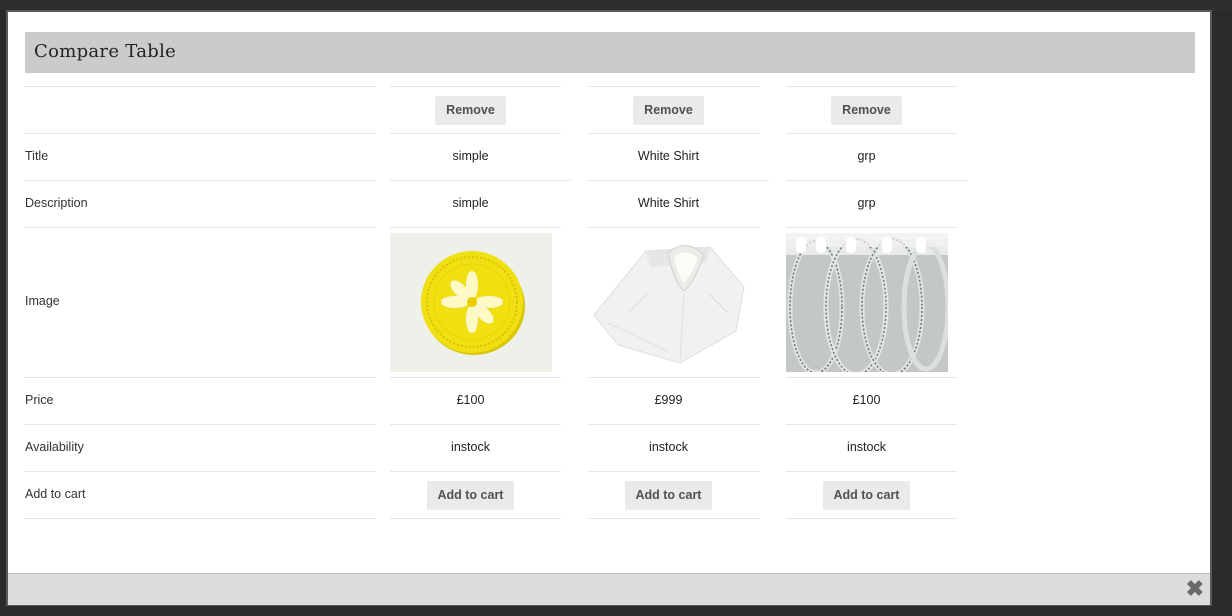  Describe the element at coordinates (1195, 589) in the screenshot. I see `close-icon: ✖` at that location.